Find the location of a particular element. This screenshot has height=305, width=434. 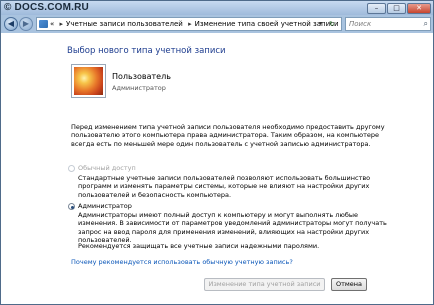

search-input: Поиск ⌕ is located at coordinates (388, 24).